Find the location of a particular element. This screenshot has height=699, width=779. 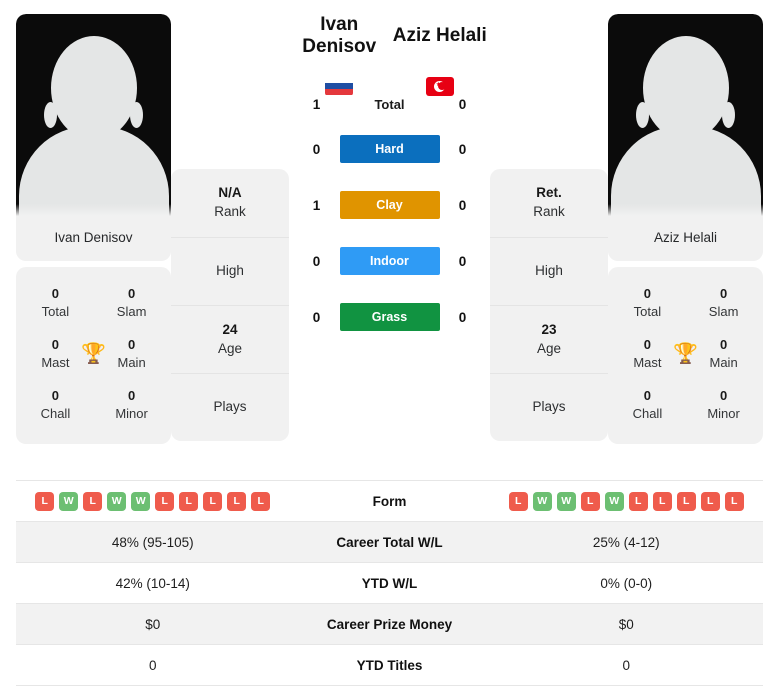

career-prize-right: $0 is located at coordinates (626, 624).